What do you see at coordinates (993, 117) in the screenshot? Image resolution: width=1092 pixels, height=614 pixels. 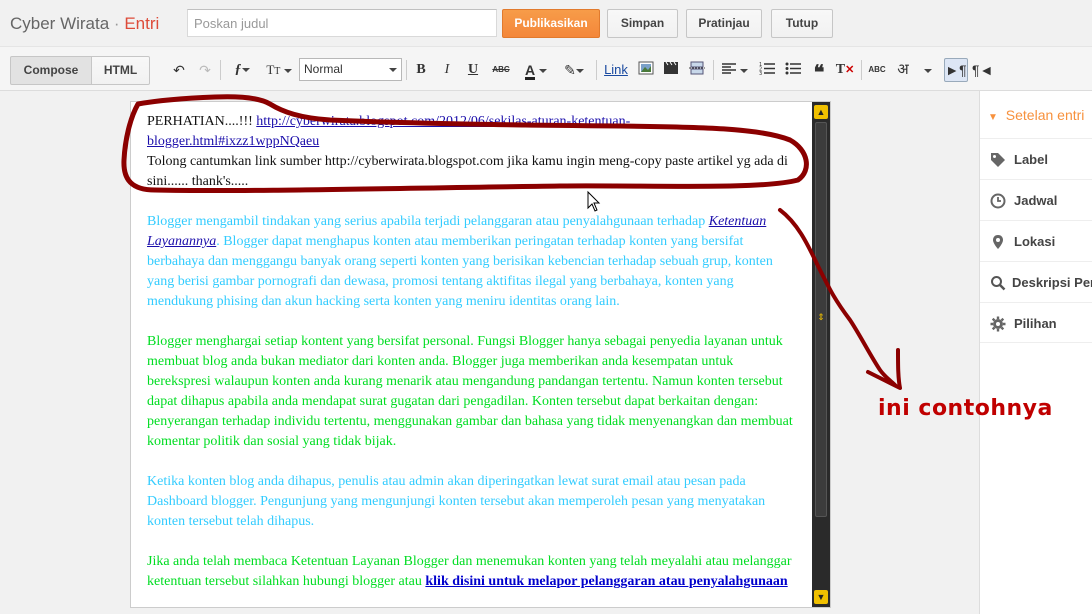 I see `caret-down-icon: ▼` at bounding box center [993, 117].